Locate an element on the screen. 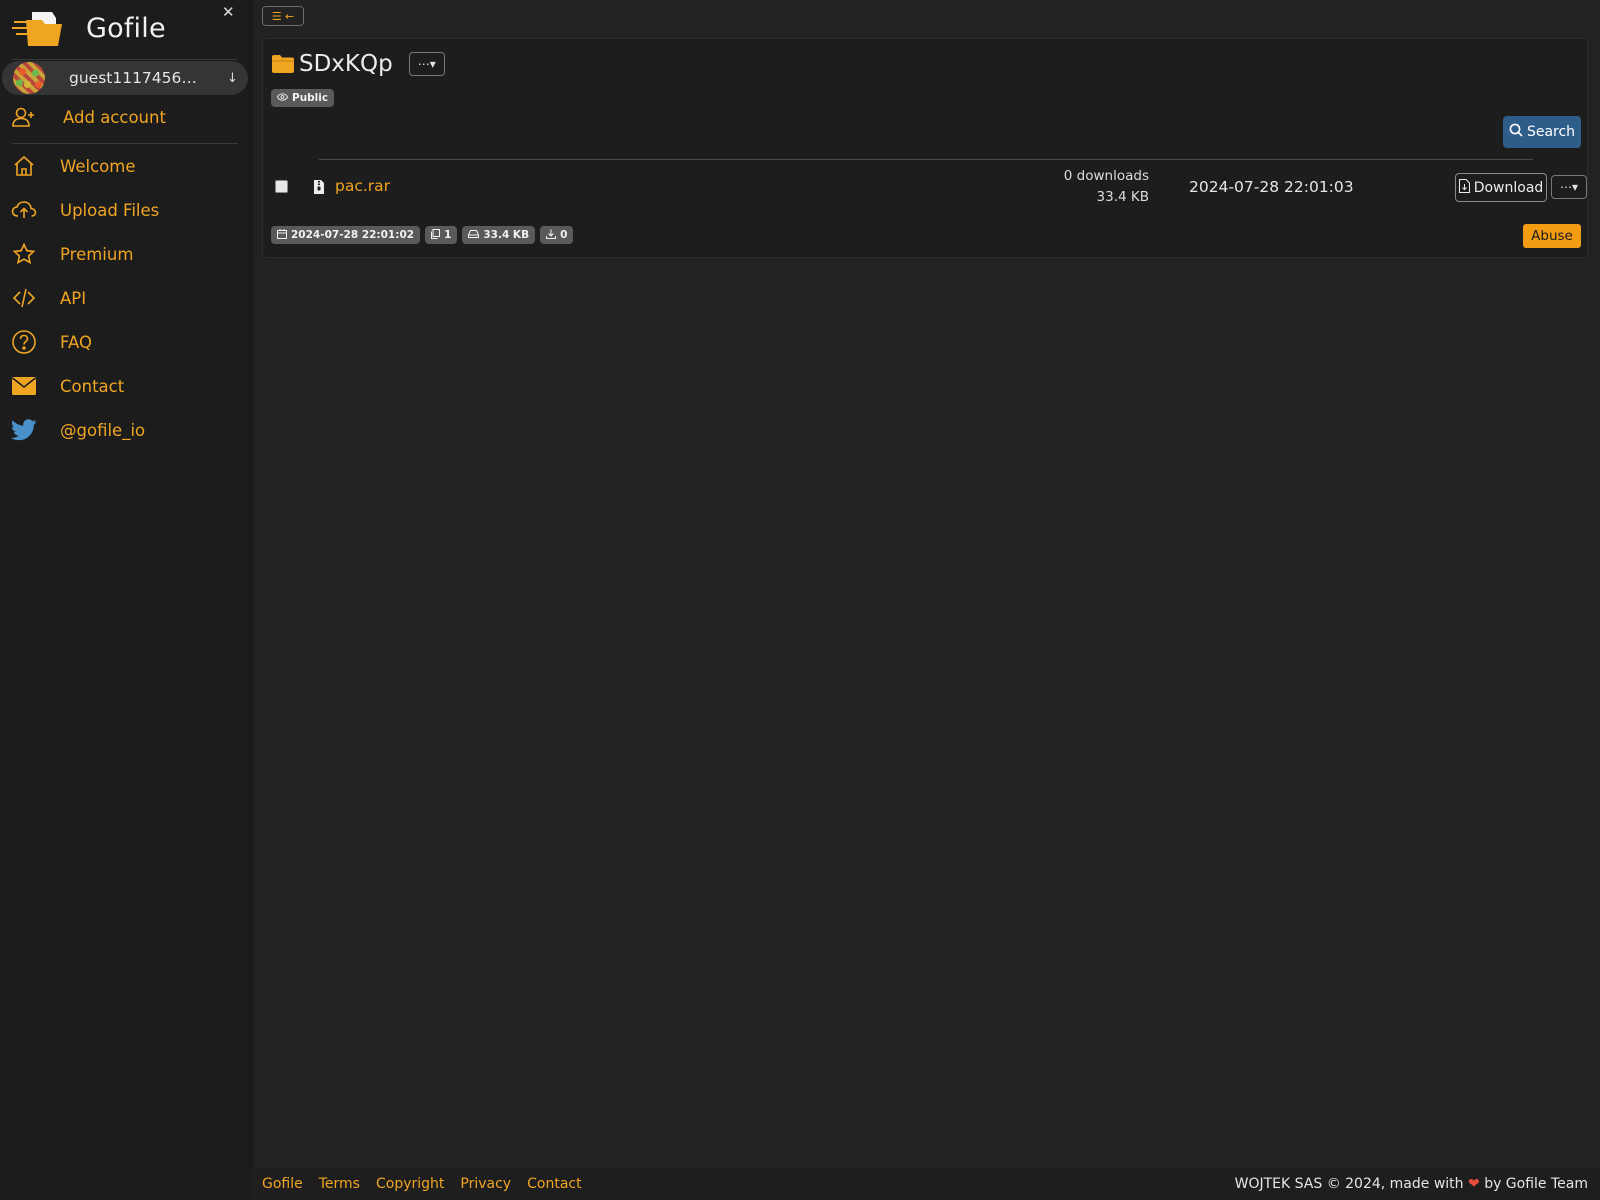 This screenshot has height=1200, width=1600. folder-name: SDxKQp is located at coordinates (346, 64).